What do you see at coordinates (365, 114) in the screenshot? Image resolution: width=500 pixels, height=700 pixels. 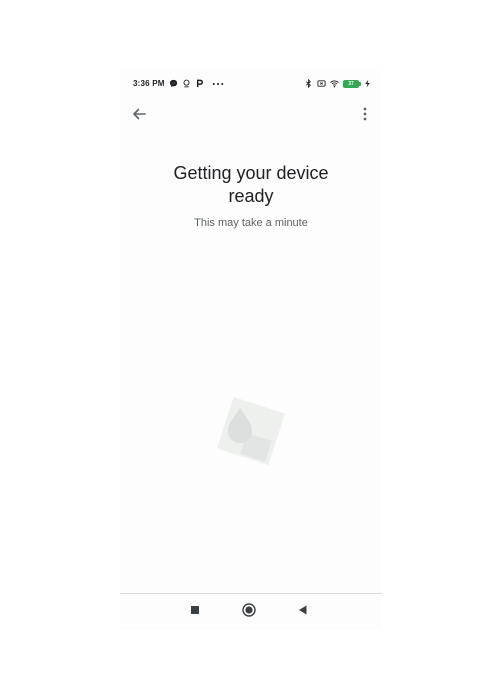 I see `more-vert-icon` at bounding box center [365, 114].